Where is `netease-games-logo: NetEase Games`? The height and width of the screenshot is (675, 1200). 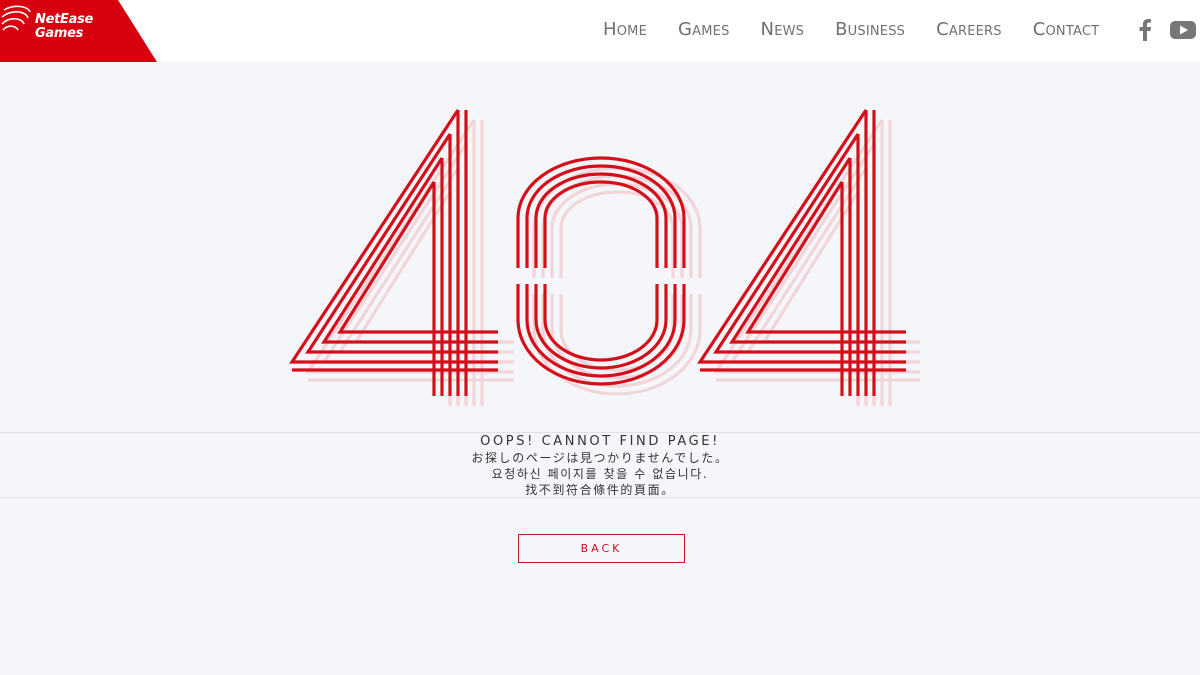 netease-games-logo: NetEase Games is located at coordinates (80, 31).